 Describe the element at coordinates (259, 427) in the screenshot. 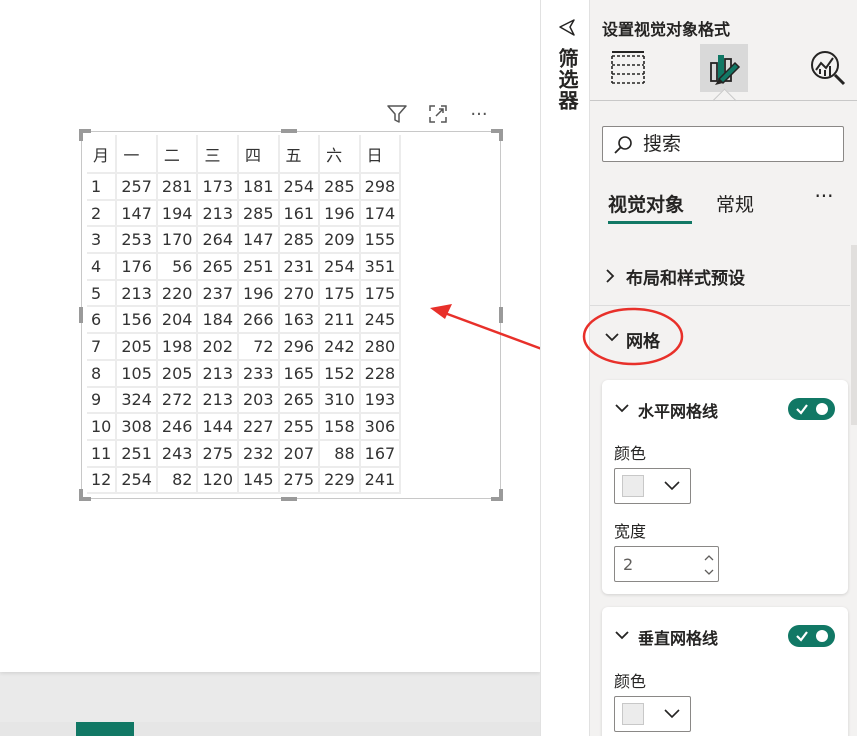

I see `table-cell: 227` at that location.